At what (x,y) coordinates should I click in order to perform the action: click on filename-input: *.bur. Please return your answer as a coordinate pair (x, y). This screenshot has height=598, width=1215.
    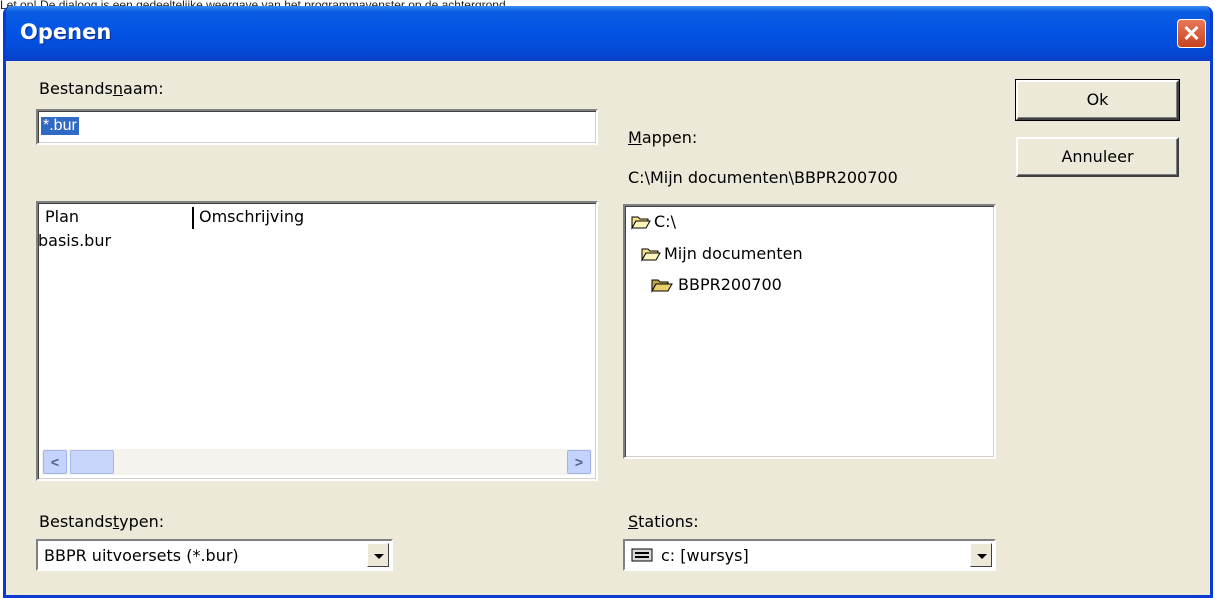
    Looking at the image, I should click on (317, 127).